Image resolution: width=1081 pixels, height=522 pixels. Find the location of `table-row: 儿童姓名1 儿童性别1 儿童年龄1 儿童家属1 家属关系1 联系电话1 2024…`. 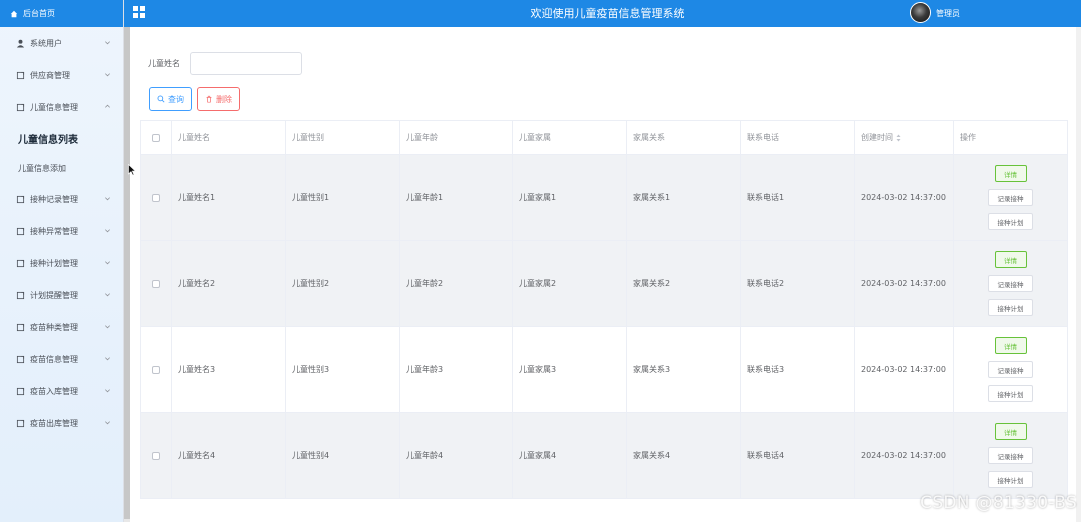

table-row: 儿童姓名1 儿童性别1 儿童年龄1 儿童家属1 家属关系1 联系电话1 2024… is located at coordinates (604, 197).